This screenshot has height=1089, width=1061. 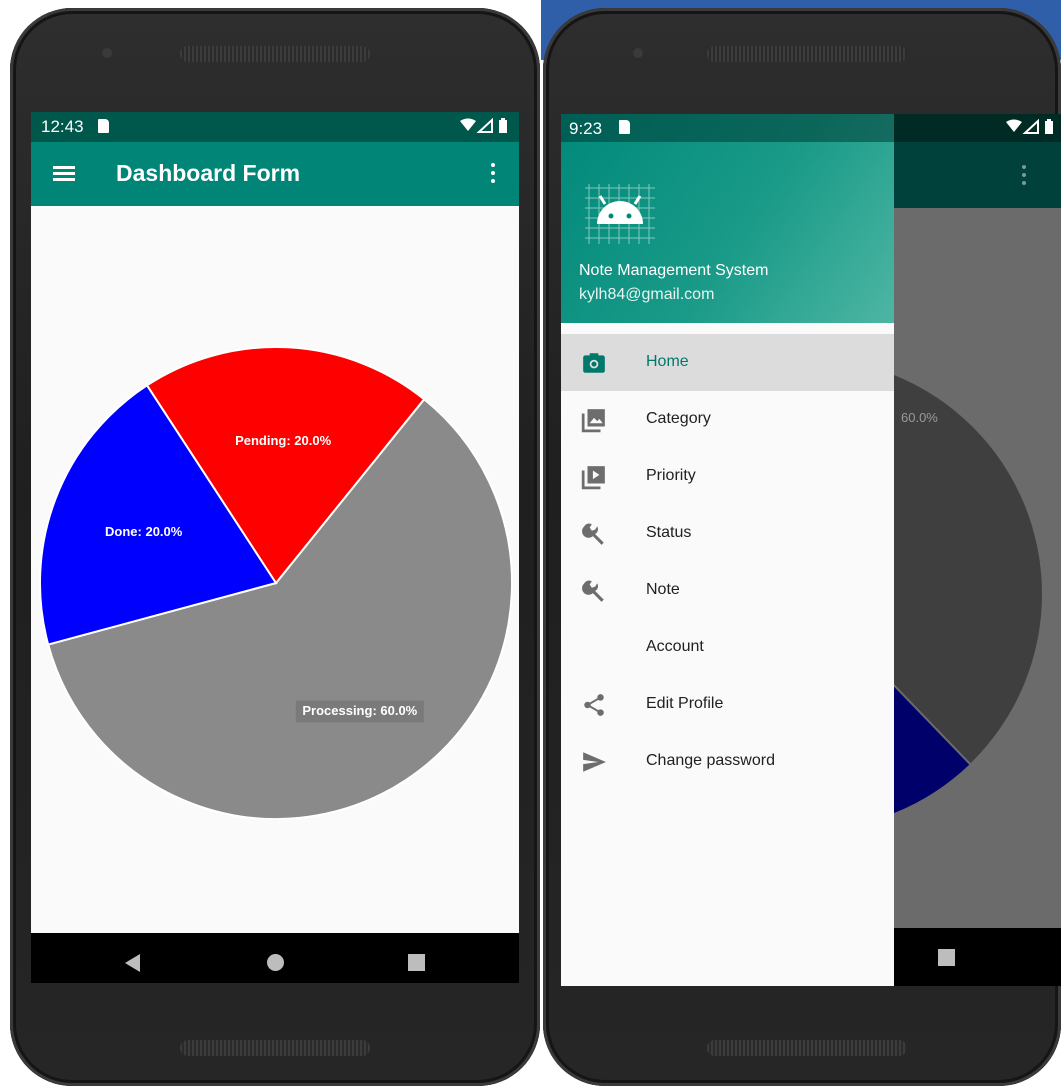 I want to click on drawer-item-label: Category, so click(x=678, y=418).